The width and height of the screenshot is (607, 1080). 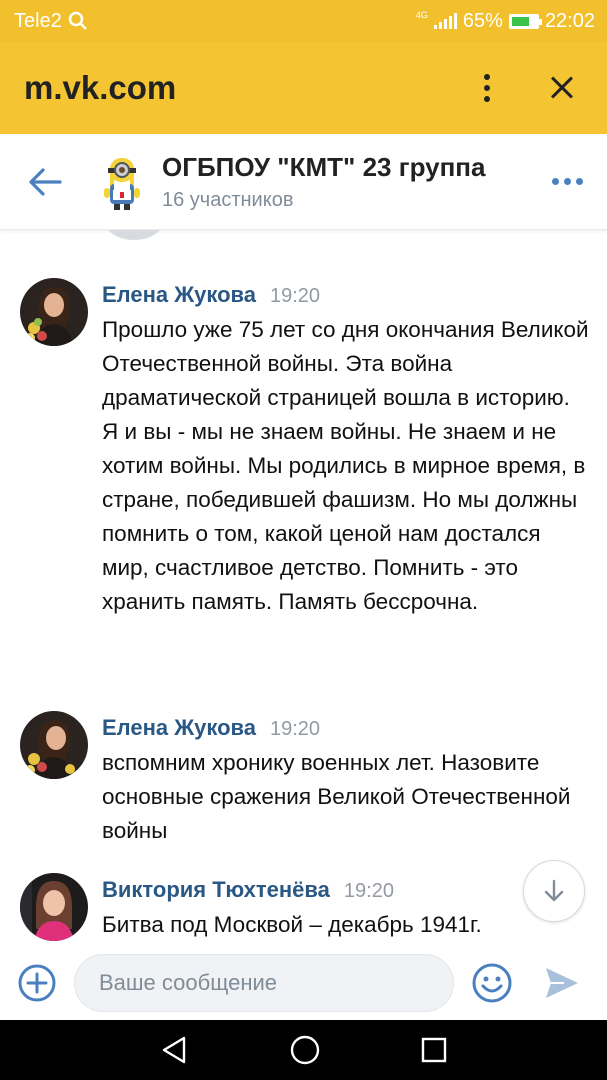 I want to click on previous-message-avatar, so click(x=134, y=235).